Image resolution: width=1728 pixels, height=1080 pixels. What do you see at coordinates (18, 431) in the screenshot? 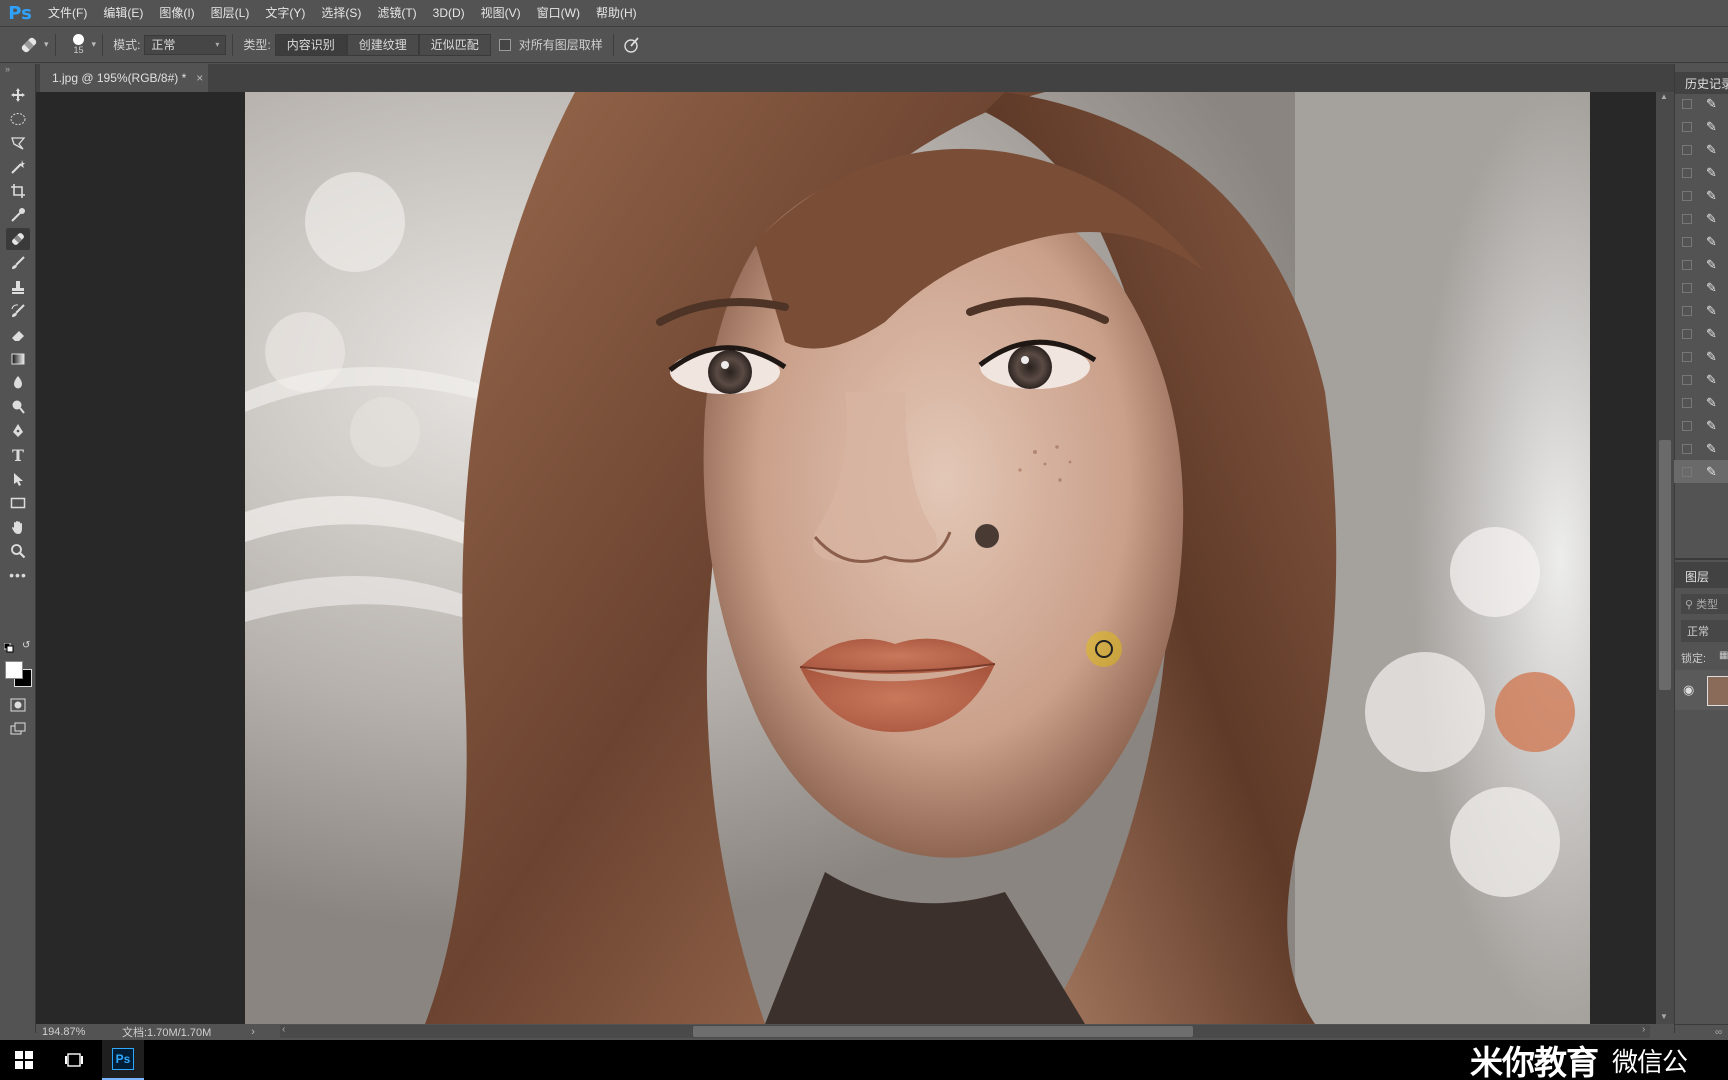
I see `pen-tool-icon` at bounding box center [18, 431].